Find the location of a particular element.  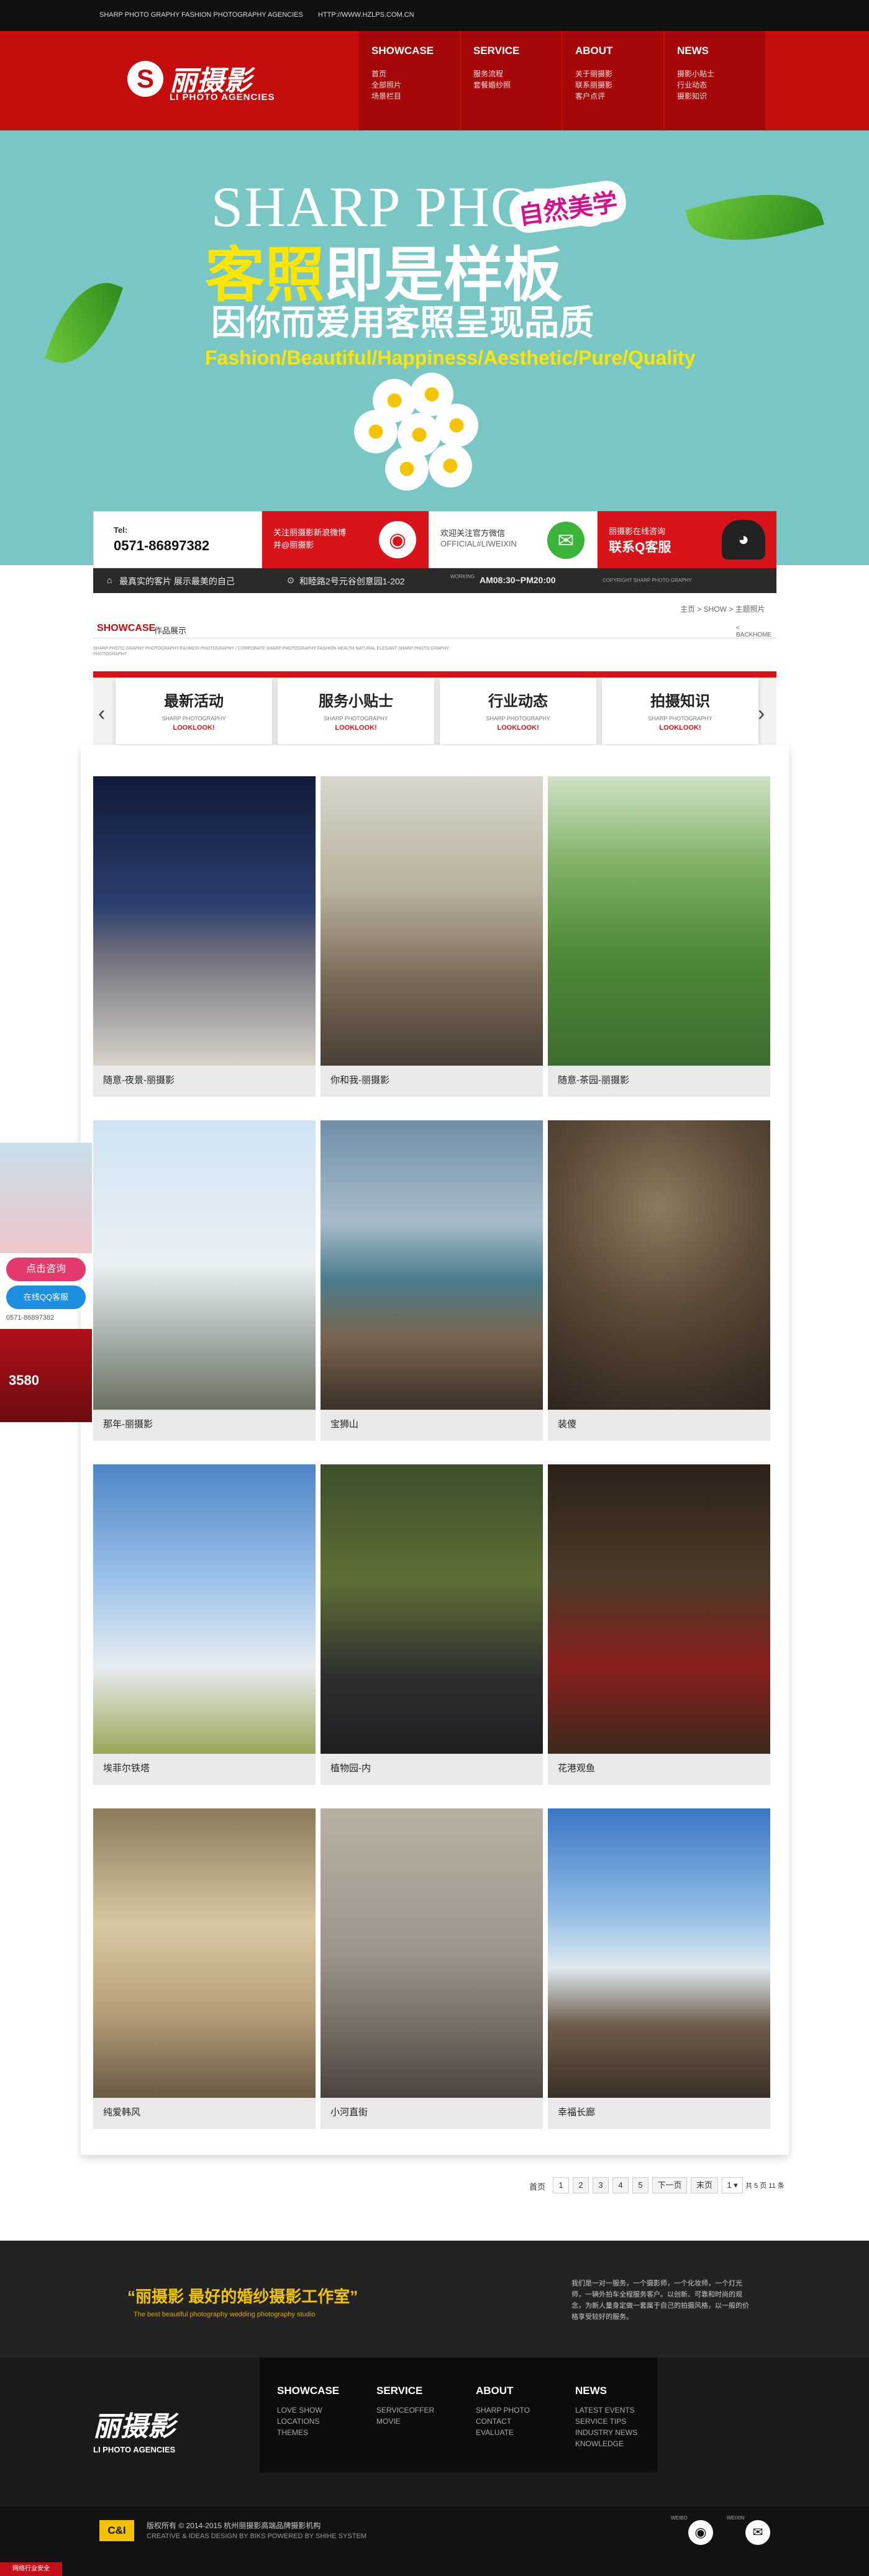

footer-wechat-icon: ✉ is located at coordinates (757, 2532).